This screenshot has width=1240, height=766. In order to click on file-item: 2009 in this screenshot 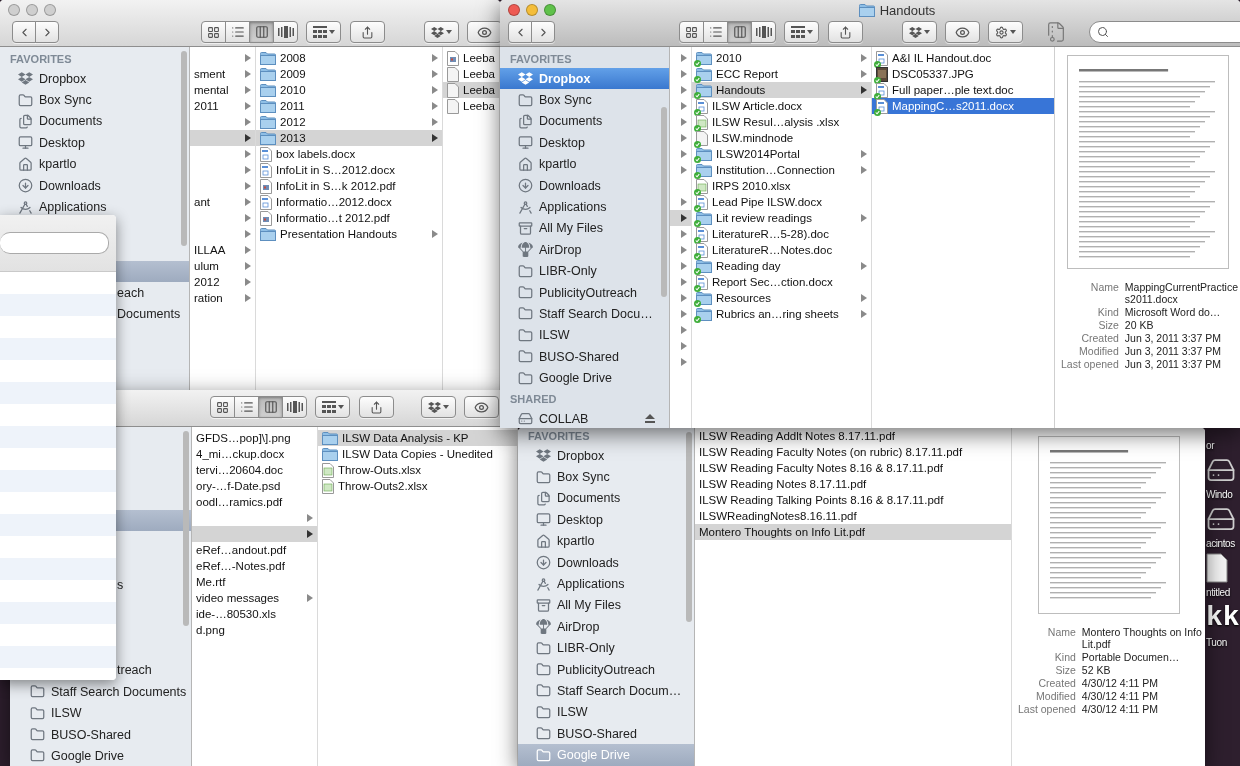, I will do `click(349, 74)`.